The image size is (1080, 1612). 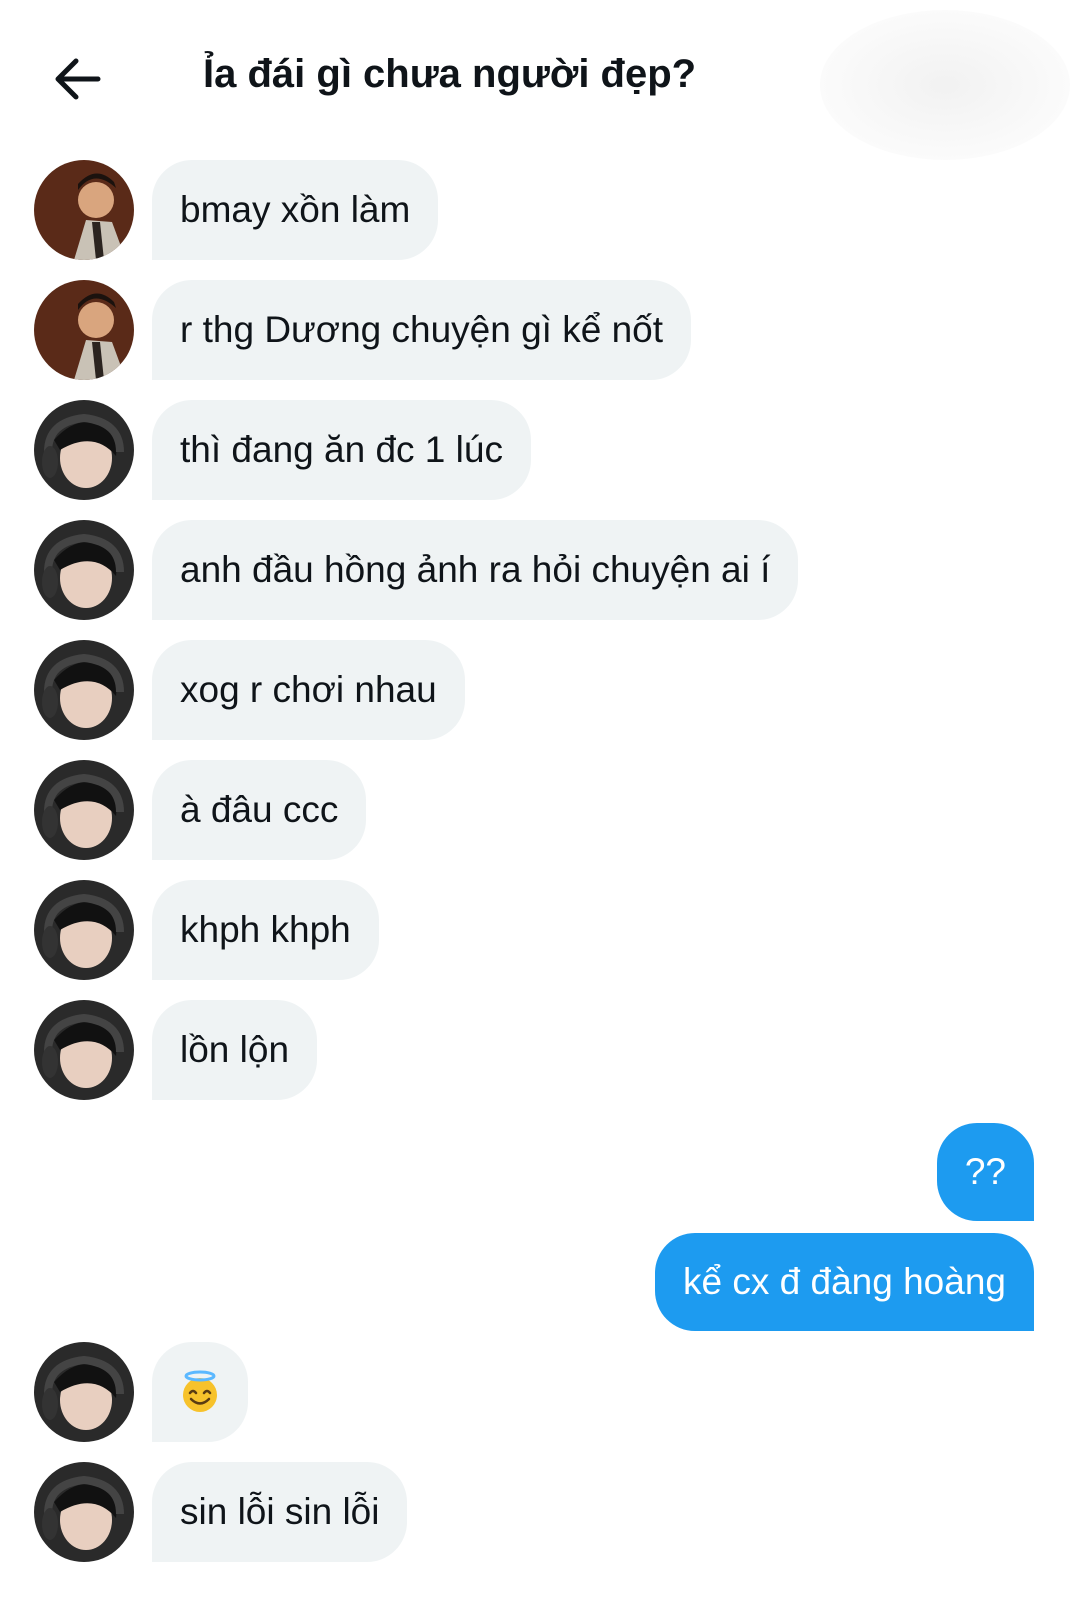 I want to click on message-text: kể cx đ đàng hoàng, so click(x=844, y=1281).